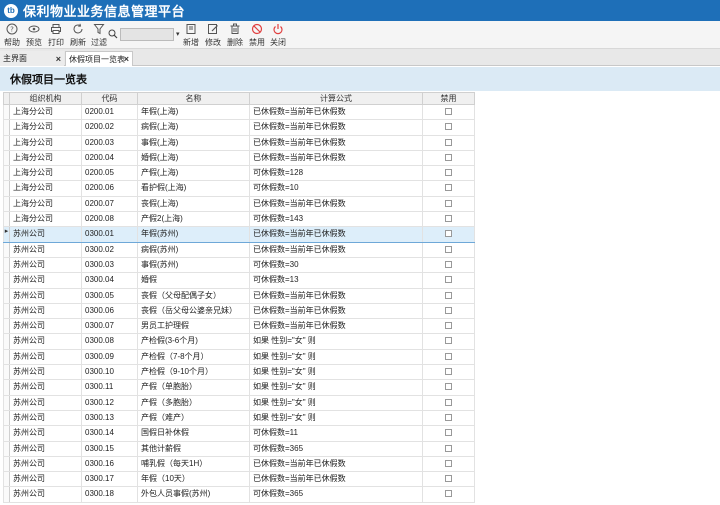 The width and height of the screenshot is (720, 505). I want to click on filter-button: 过滤, so click(99, 35).